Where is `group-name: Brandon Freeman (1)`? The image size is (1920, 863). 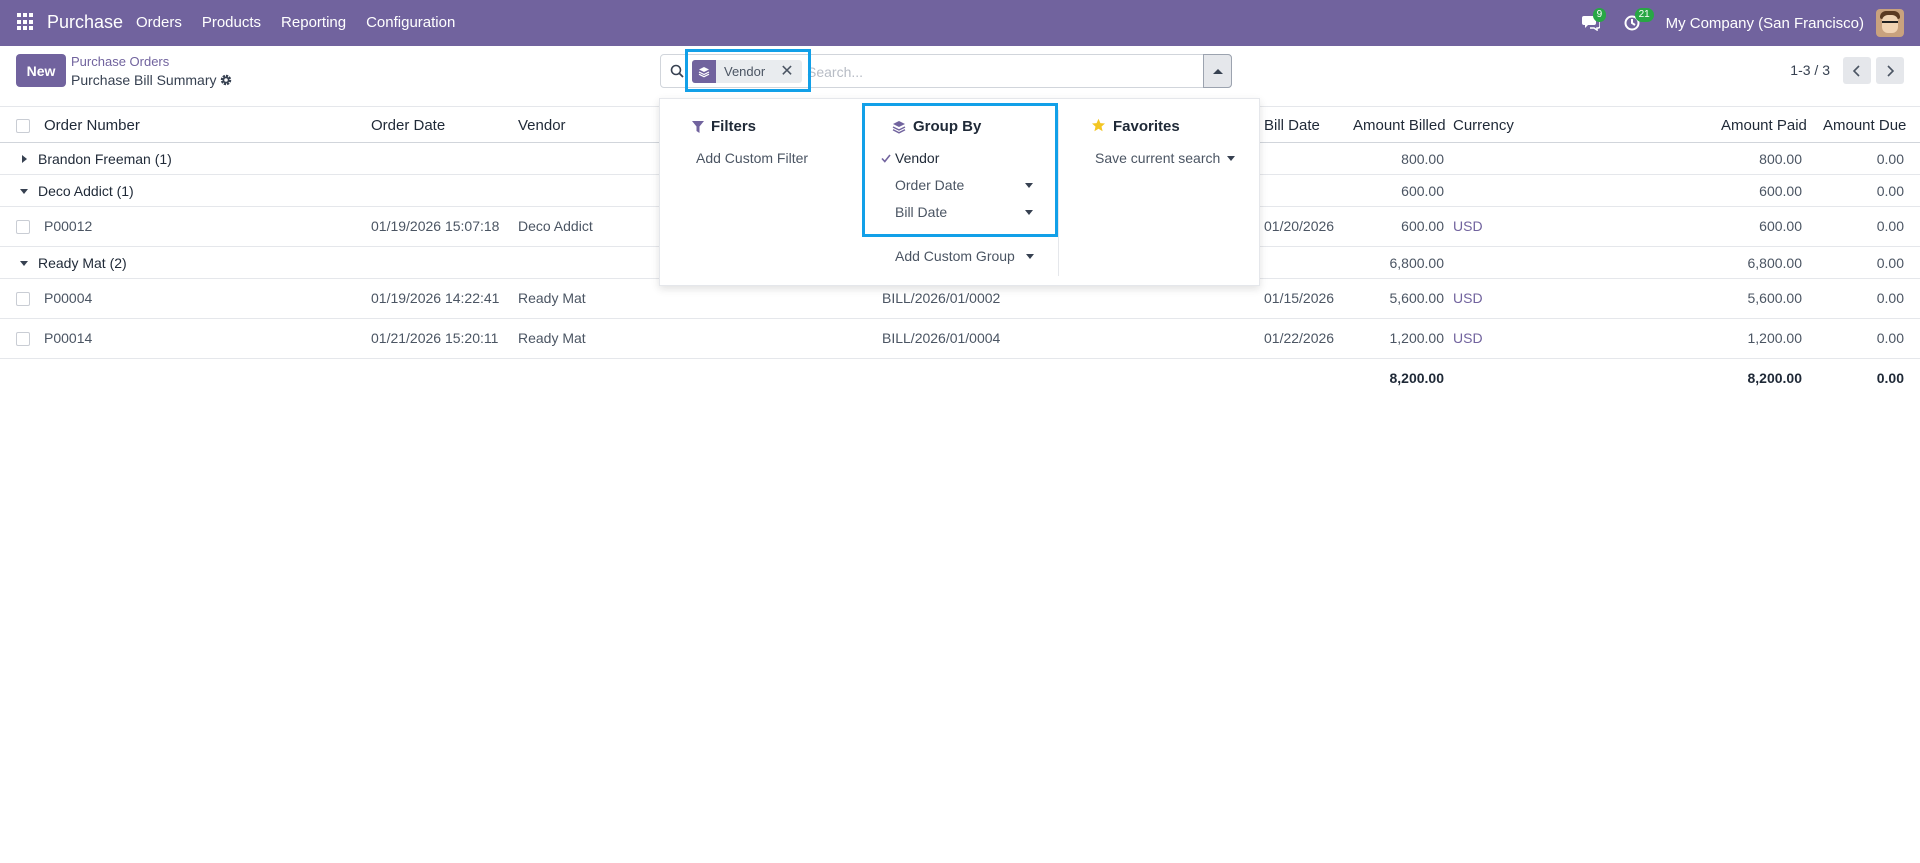 group-name: Brandon Freeman (1) is located at coordinates (105, 159).